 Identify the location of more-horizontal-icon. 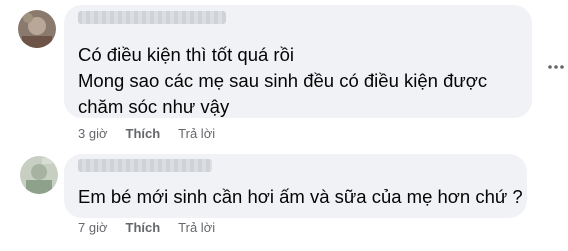
(556, 67).